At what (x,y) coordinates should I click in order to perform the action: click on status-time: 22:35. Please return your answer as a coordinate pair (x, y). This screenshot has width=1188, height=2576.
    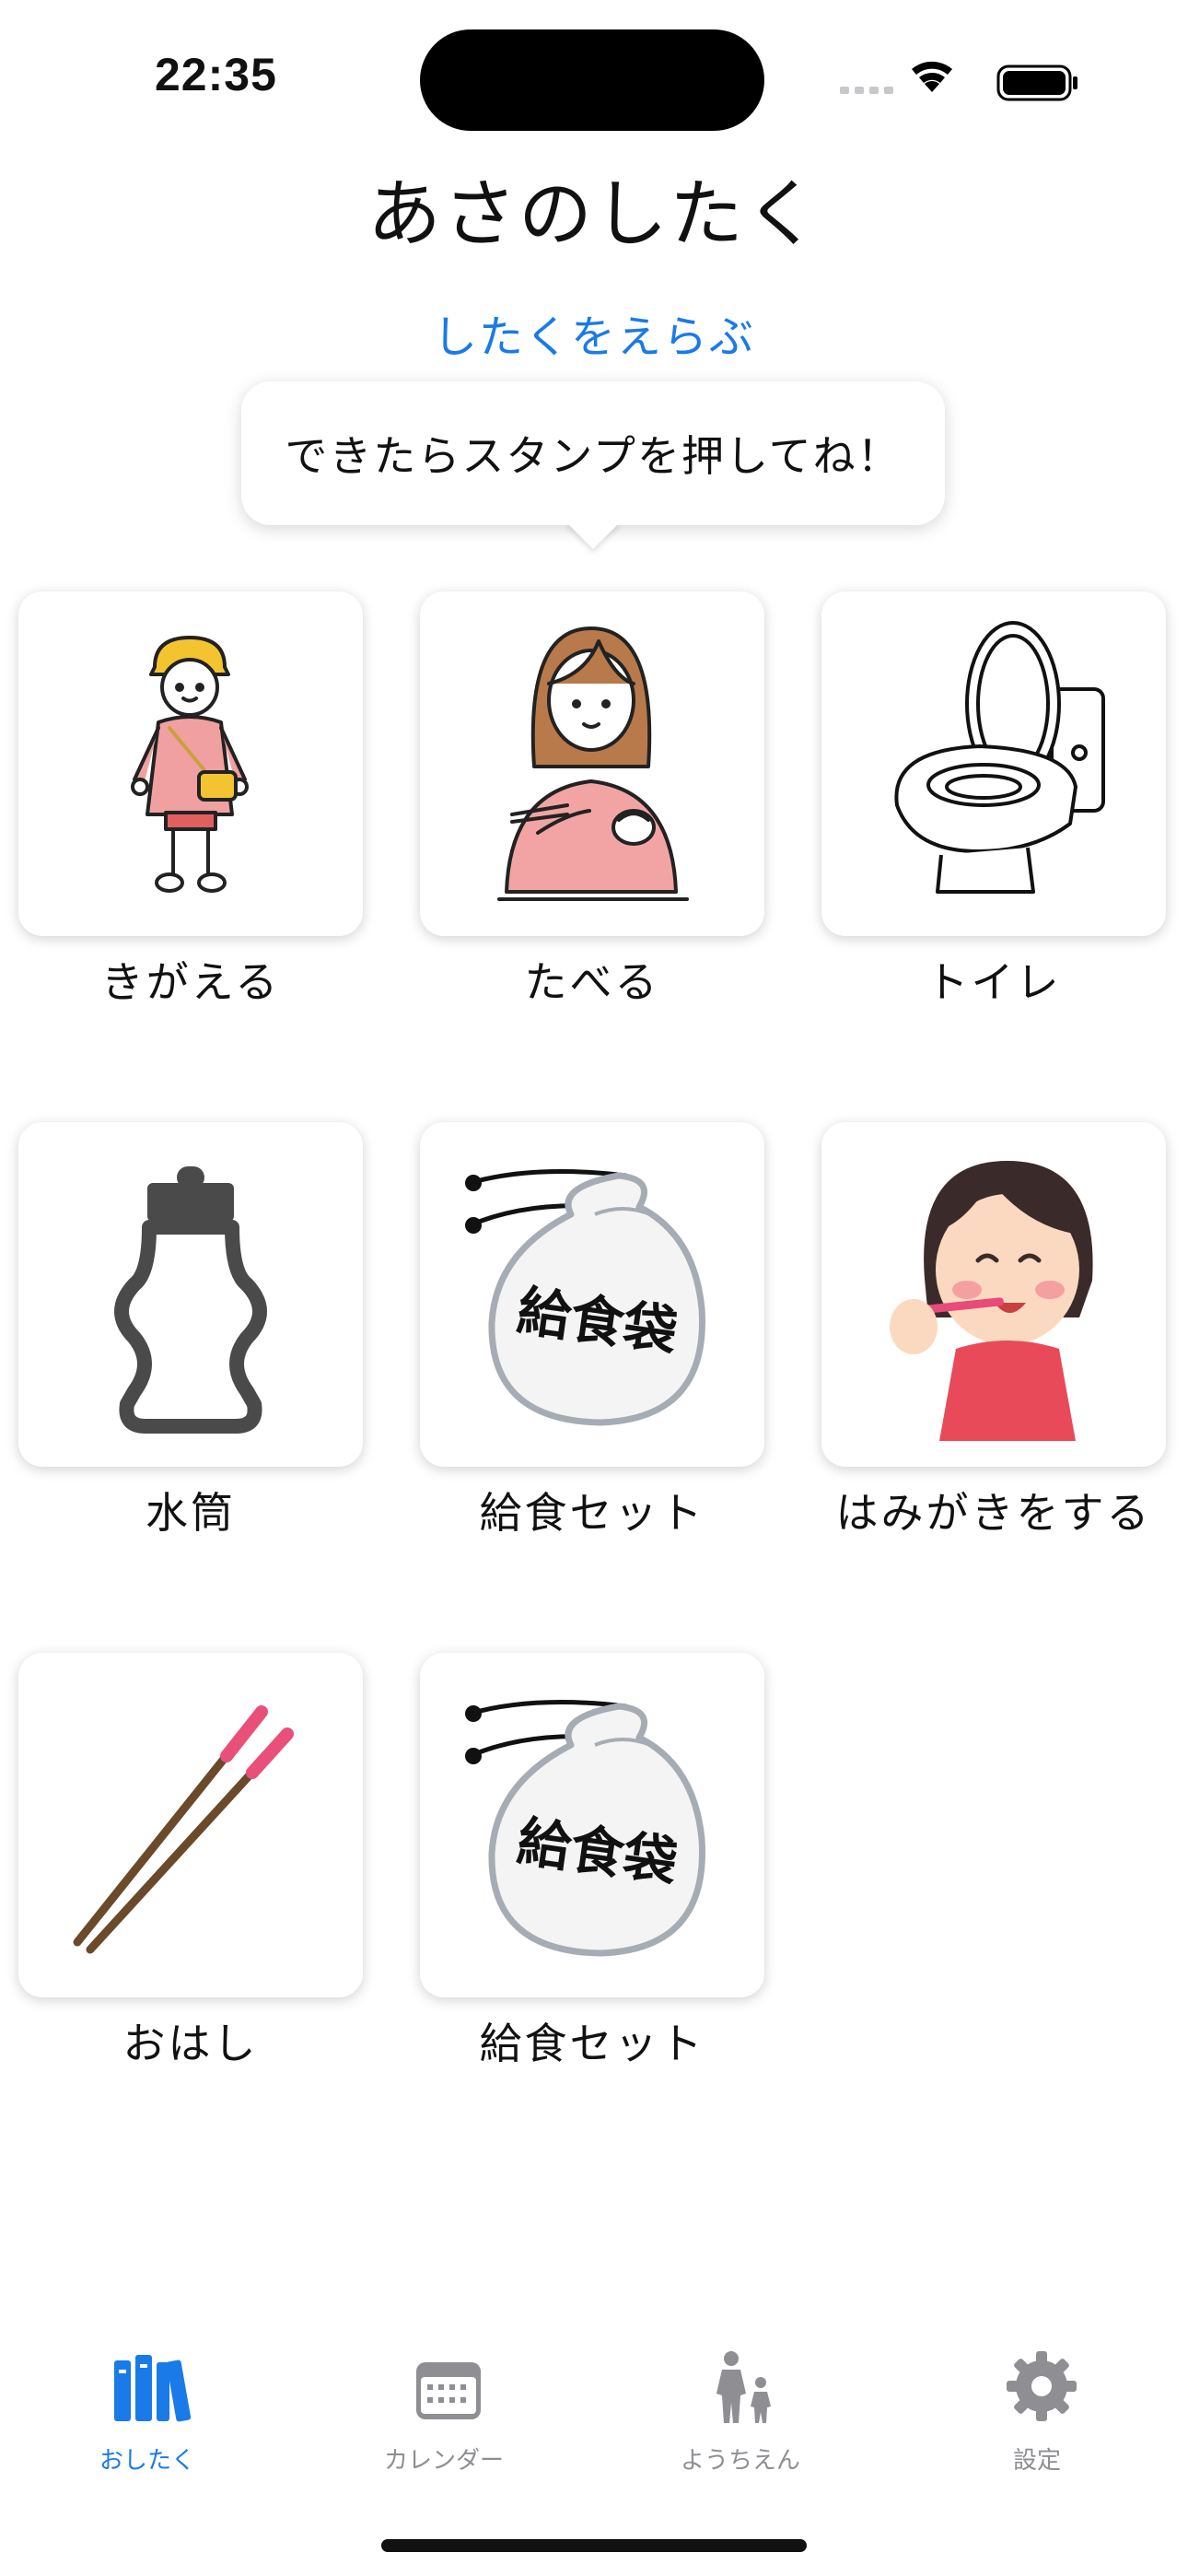
    Looking at the image, I should click on (216, 74).